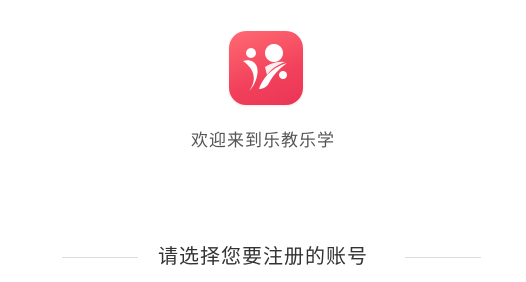  Describe the element at coordinates (443, 257) in the screenshot. I see `right-divider` at that location.